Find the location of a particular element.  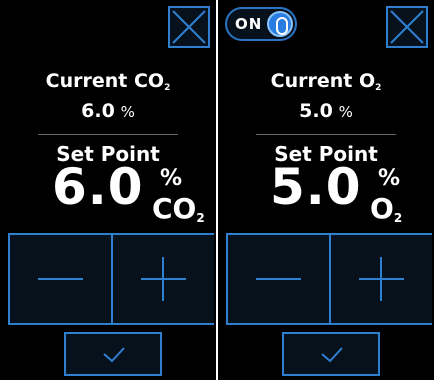

setpoint-unit-gas: O2 is located at coordinates (386, 208).